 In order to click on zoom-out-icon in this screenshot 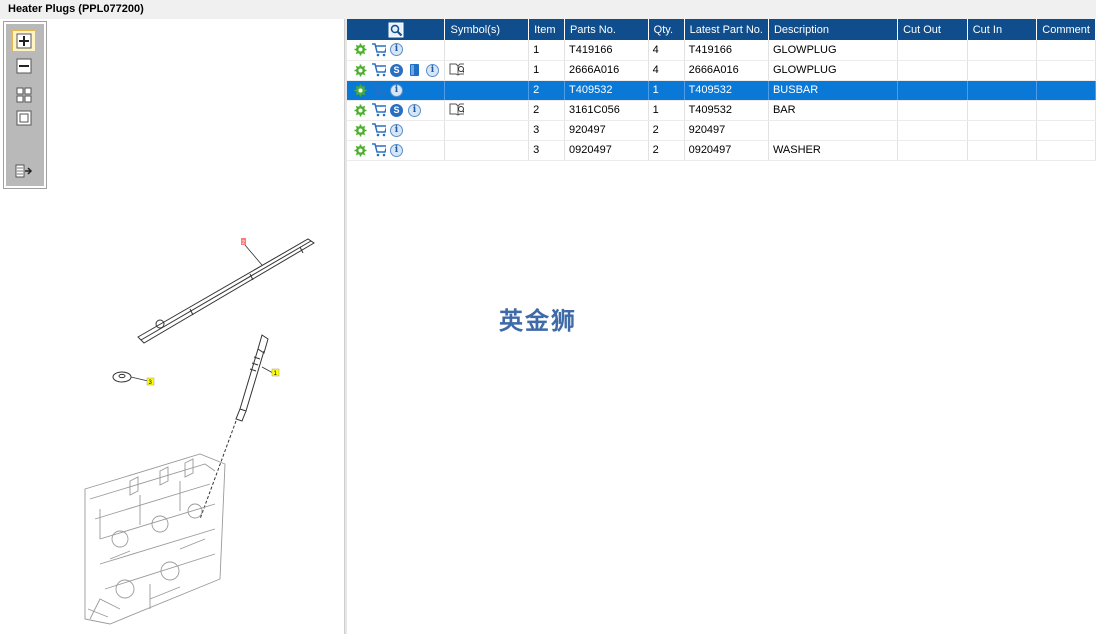, I will do `click(24, 66)`.